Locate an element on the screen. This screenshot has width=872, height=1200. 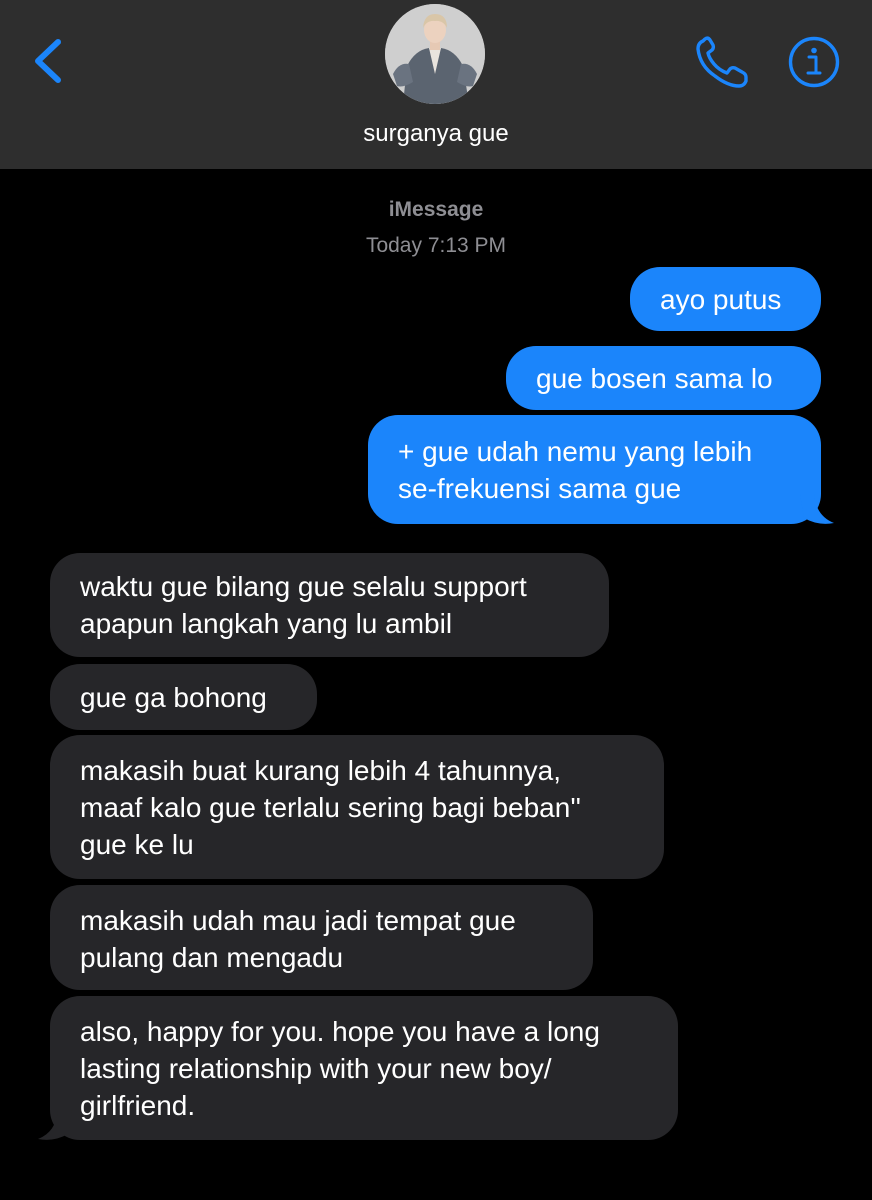
avatar is located at coordinates (435, 54).